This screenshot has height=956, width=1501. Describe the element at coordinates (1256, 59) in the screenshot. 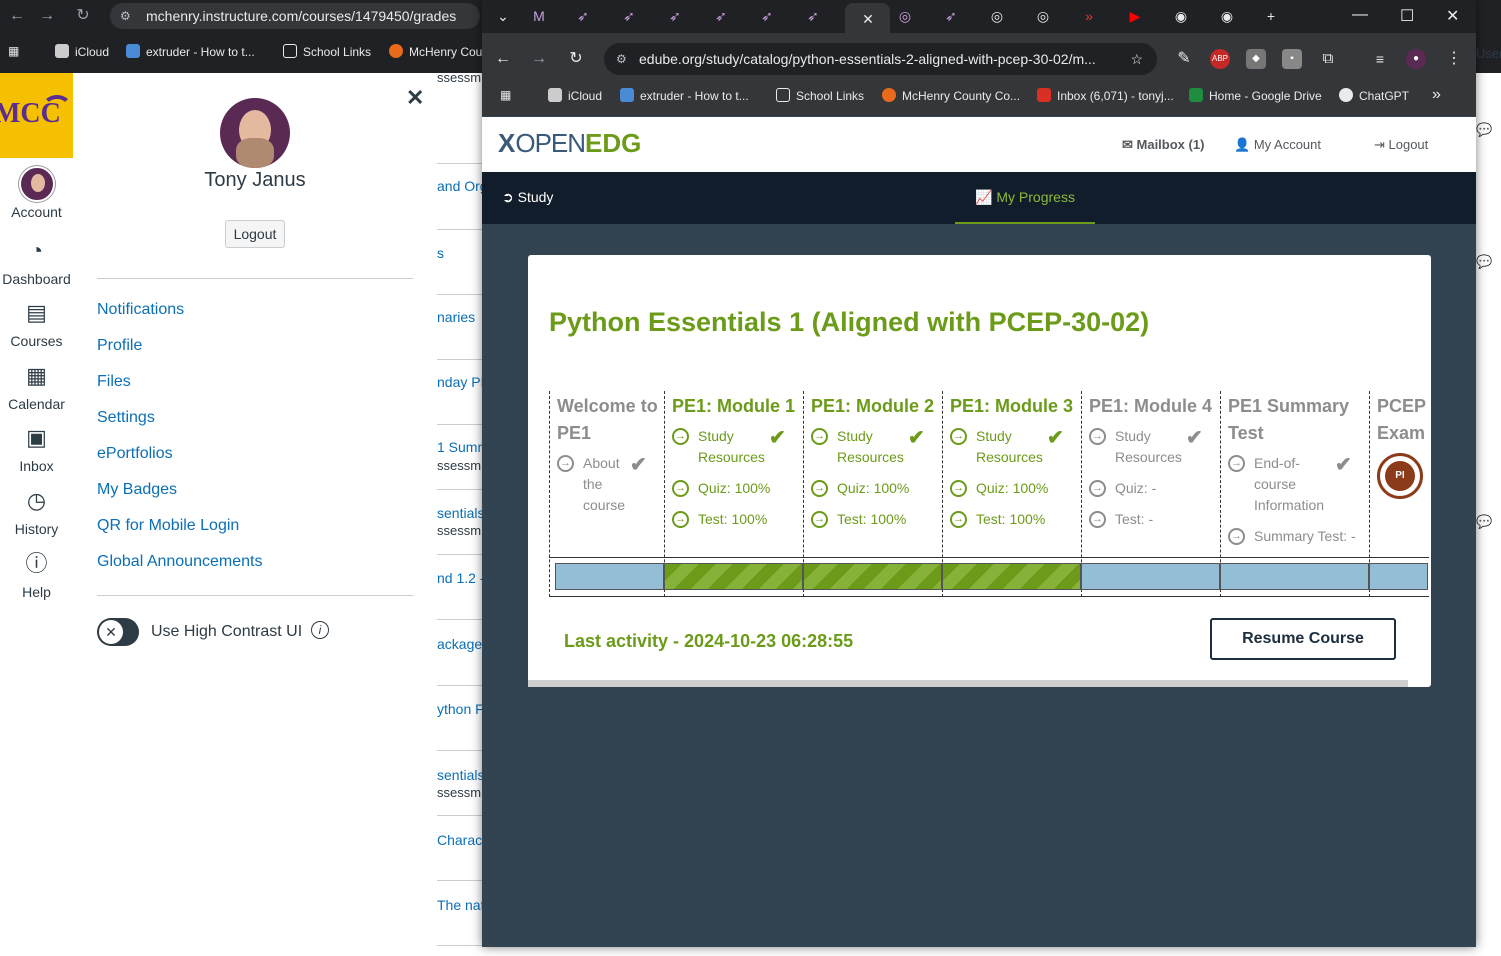

I see `extension-icon: ◆` at that location.